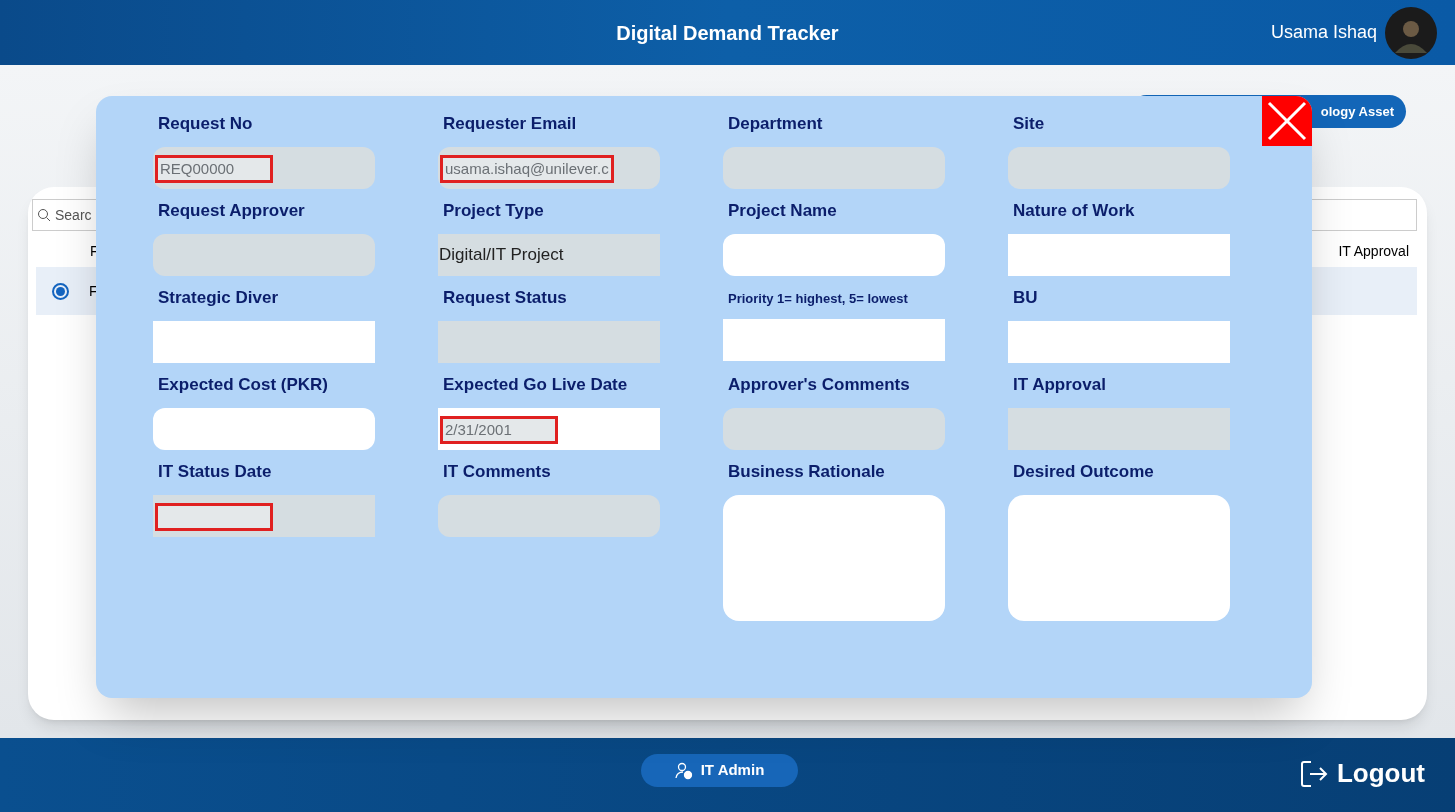  I want to click on field-label: IT Status Date, so click(215, 472).